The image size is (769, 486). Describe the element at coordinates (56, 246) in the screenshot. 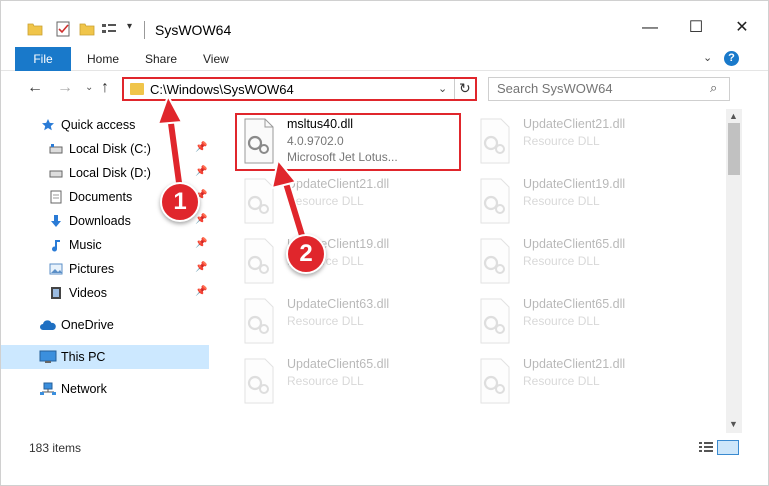

I see `music-icon` at that location.